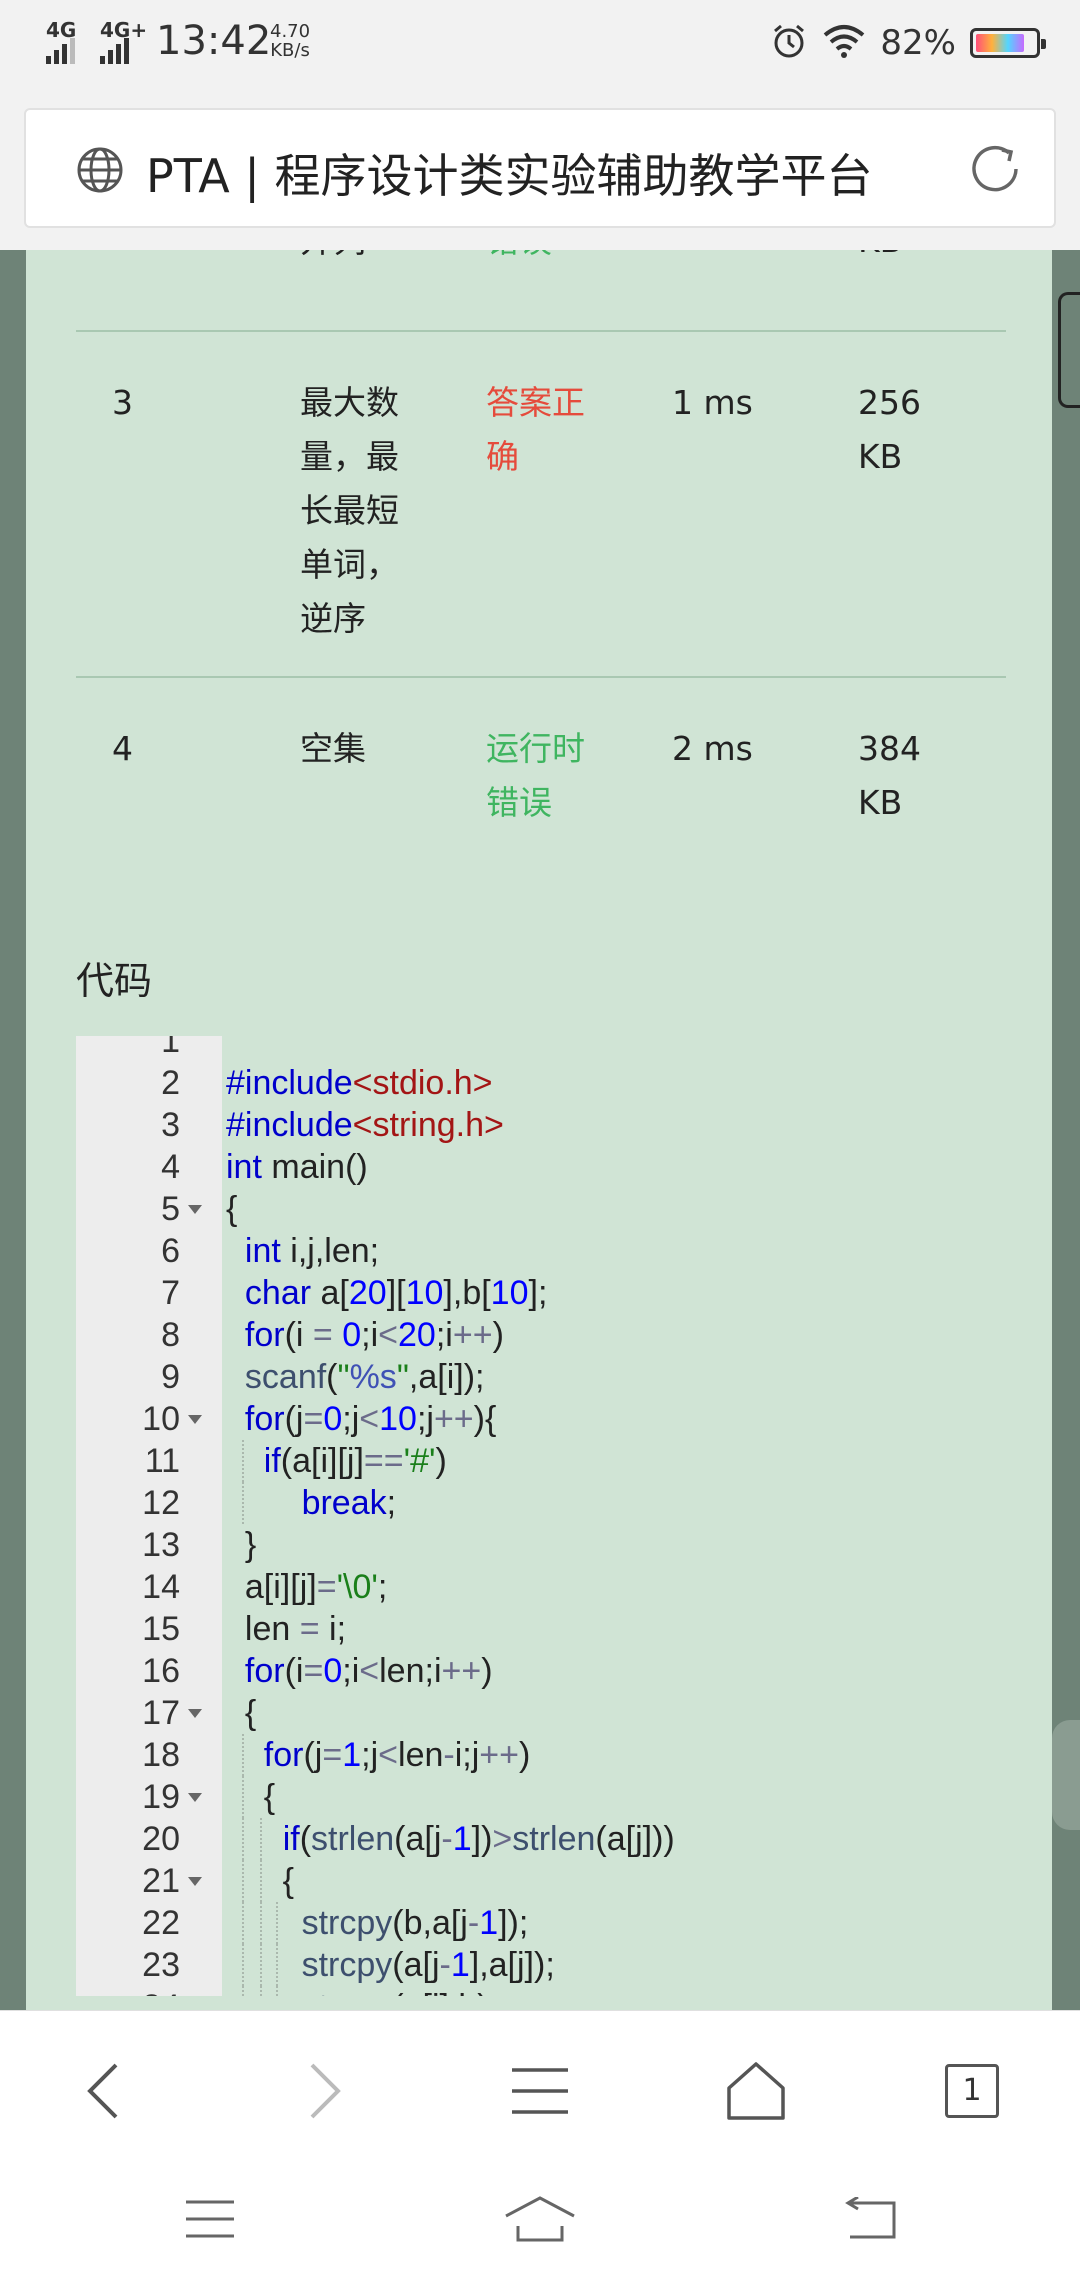 The image size is (1080, 2280). What do you see at coordinates (355, 1461) in the screenshot?
I see `code-text: if(a[i][j]=='#')` at bounding box center [355, 1461].